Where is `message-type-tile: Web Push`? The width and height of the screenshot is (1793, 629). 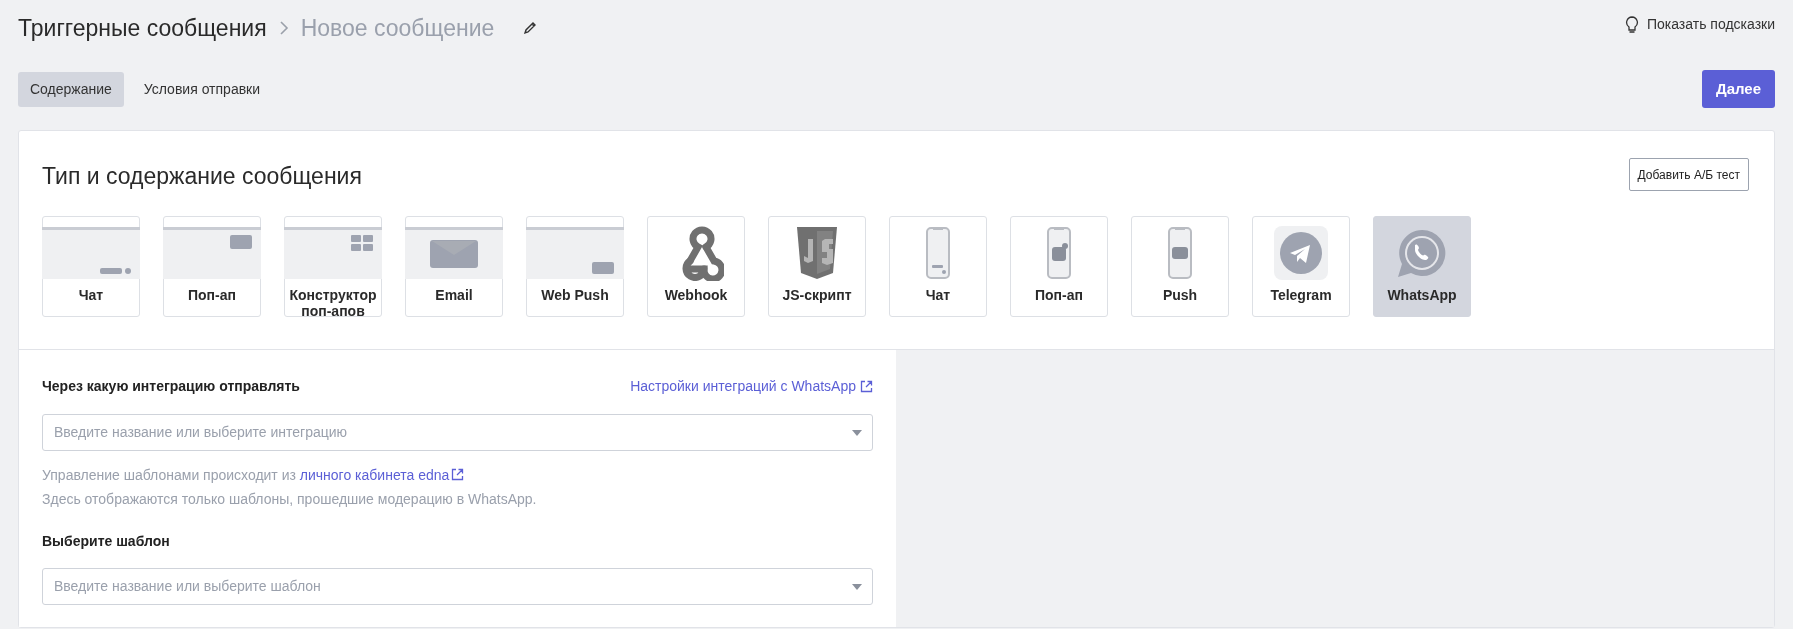 message-type-tile: Web Push is located at coordinates (575, 266).